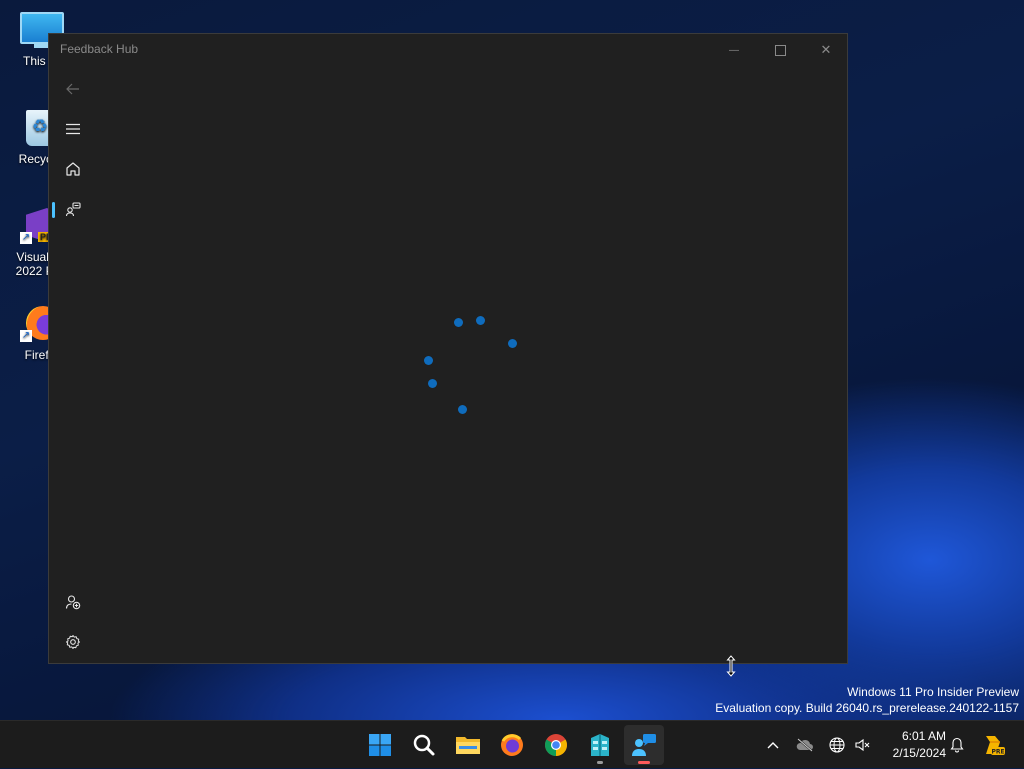 The image size is (1024, 769). What do you see at coordinates (913, 745) in the screenshot?
I see `clock: 6:01 AM 2/15/2024` at bounding box center [913, 745].